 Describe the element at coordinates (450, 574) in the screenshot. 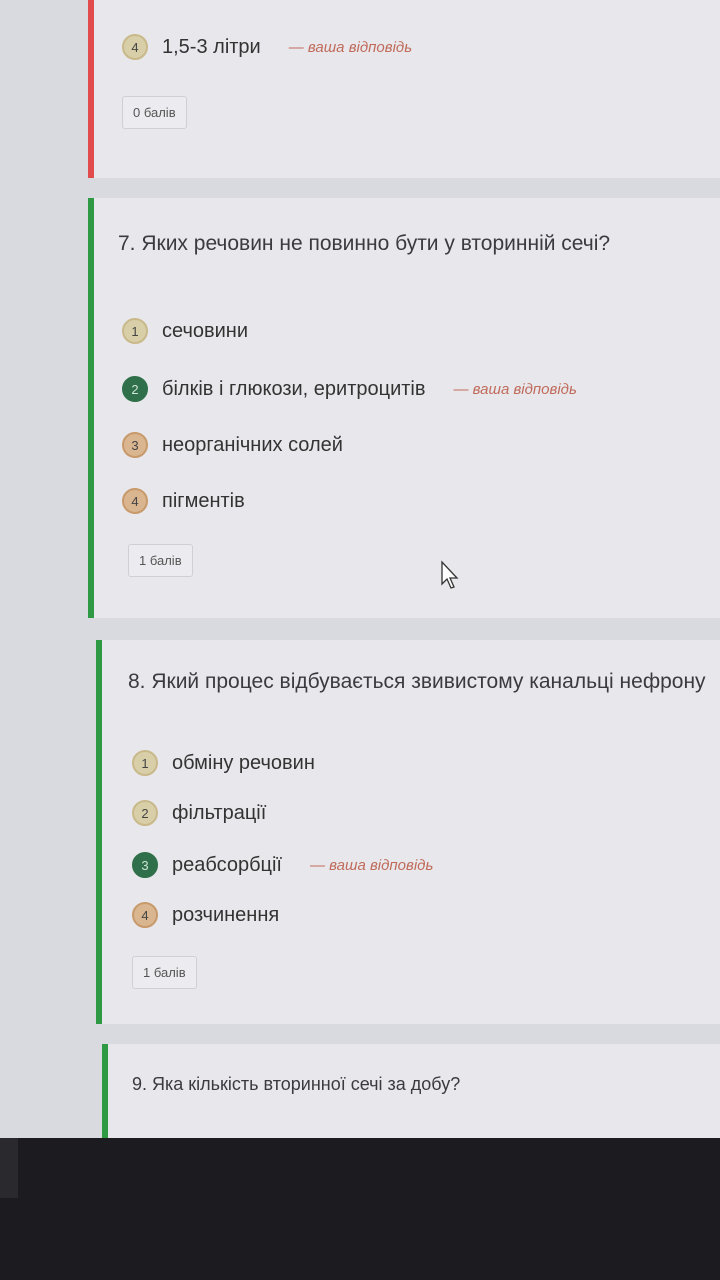

I see `mouse-pointer-icon` at that location.